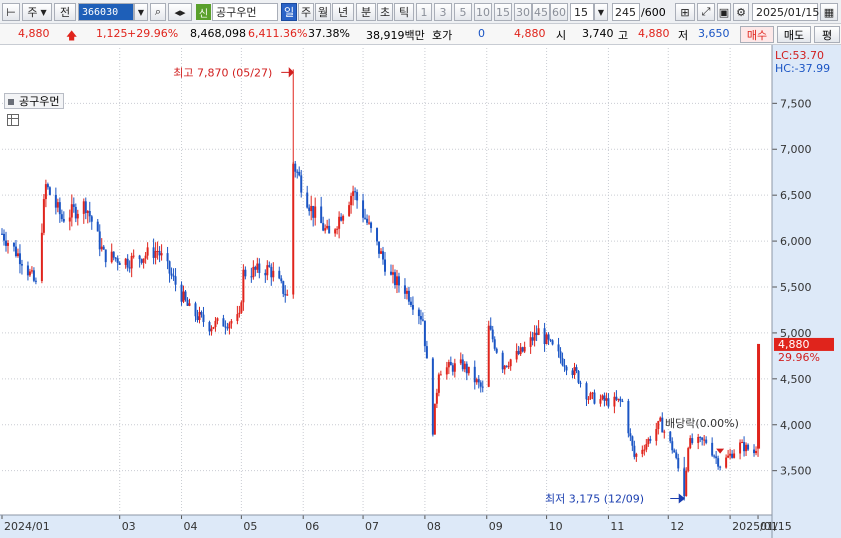 The height and width of the screenshot is (538, 841). Describe the element at coordinates (483, 12) in the screenshot. I see `minute-option-10: 10` at that location.